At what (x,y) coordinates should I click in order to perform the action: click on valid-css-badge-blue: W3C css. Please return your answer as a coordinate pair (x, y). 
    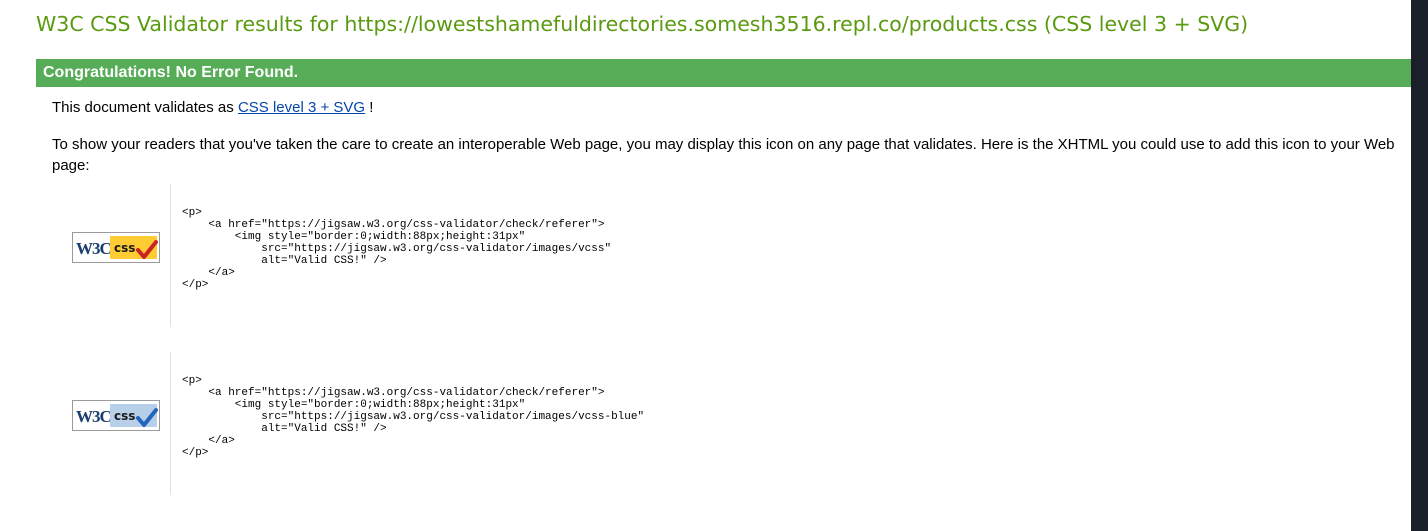
    Looking at the image, I should click on (116, 415).